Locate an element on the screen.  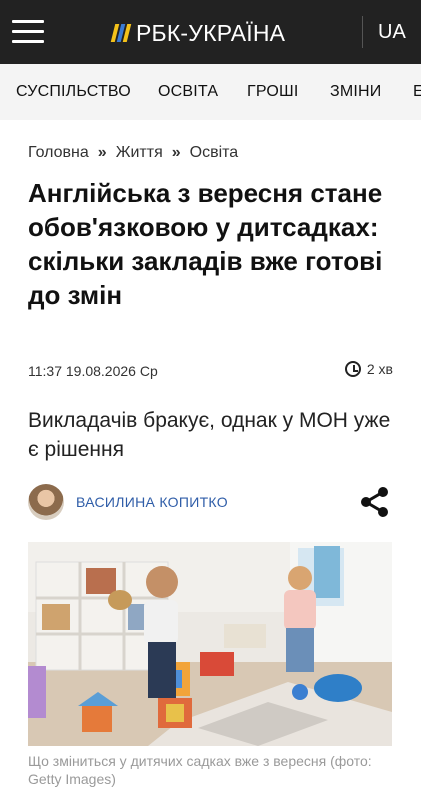
site-logo: РБК-УКРАЇНА is located at coordinates (198, 32).